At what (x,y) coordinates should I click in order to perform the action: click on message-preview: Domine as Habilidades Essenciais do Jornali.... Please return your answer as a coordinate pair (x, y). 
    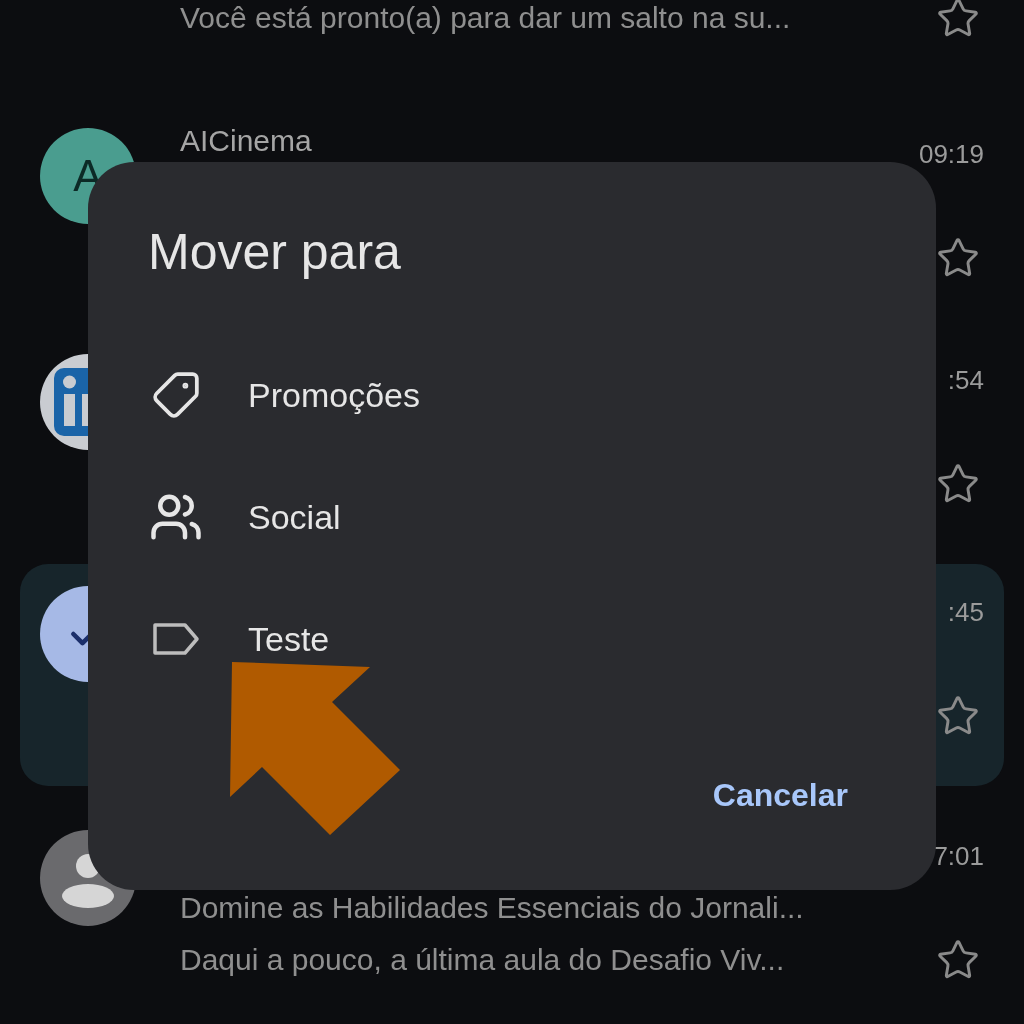
    Looking at the image, I should click on (492, 908).